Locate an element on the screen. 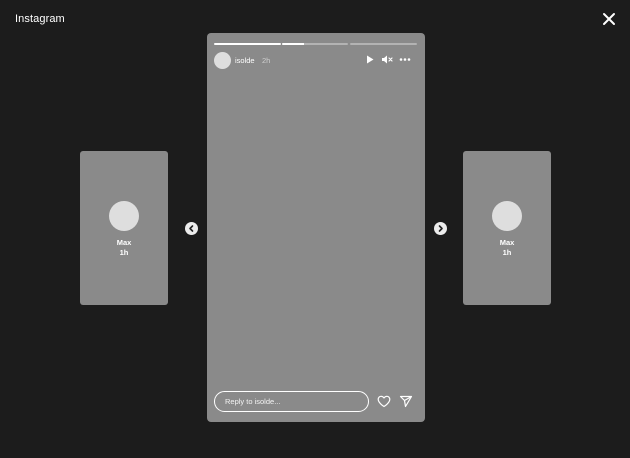 This screenshot has width=630, height=458. more-button is located at coordinates (405, 59).